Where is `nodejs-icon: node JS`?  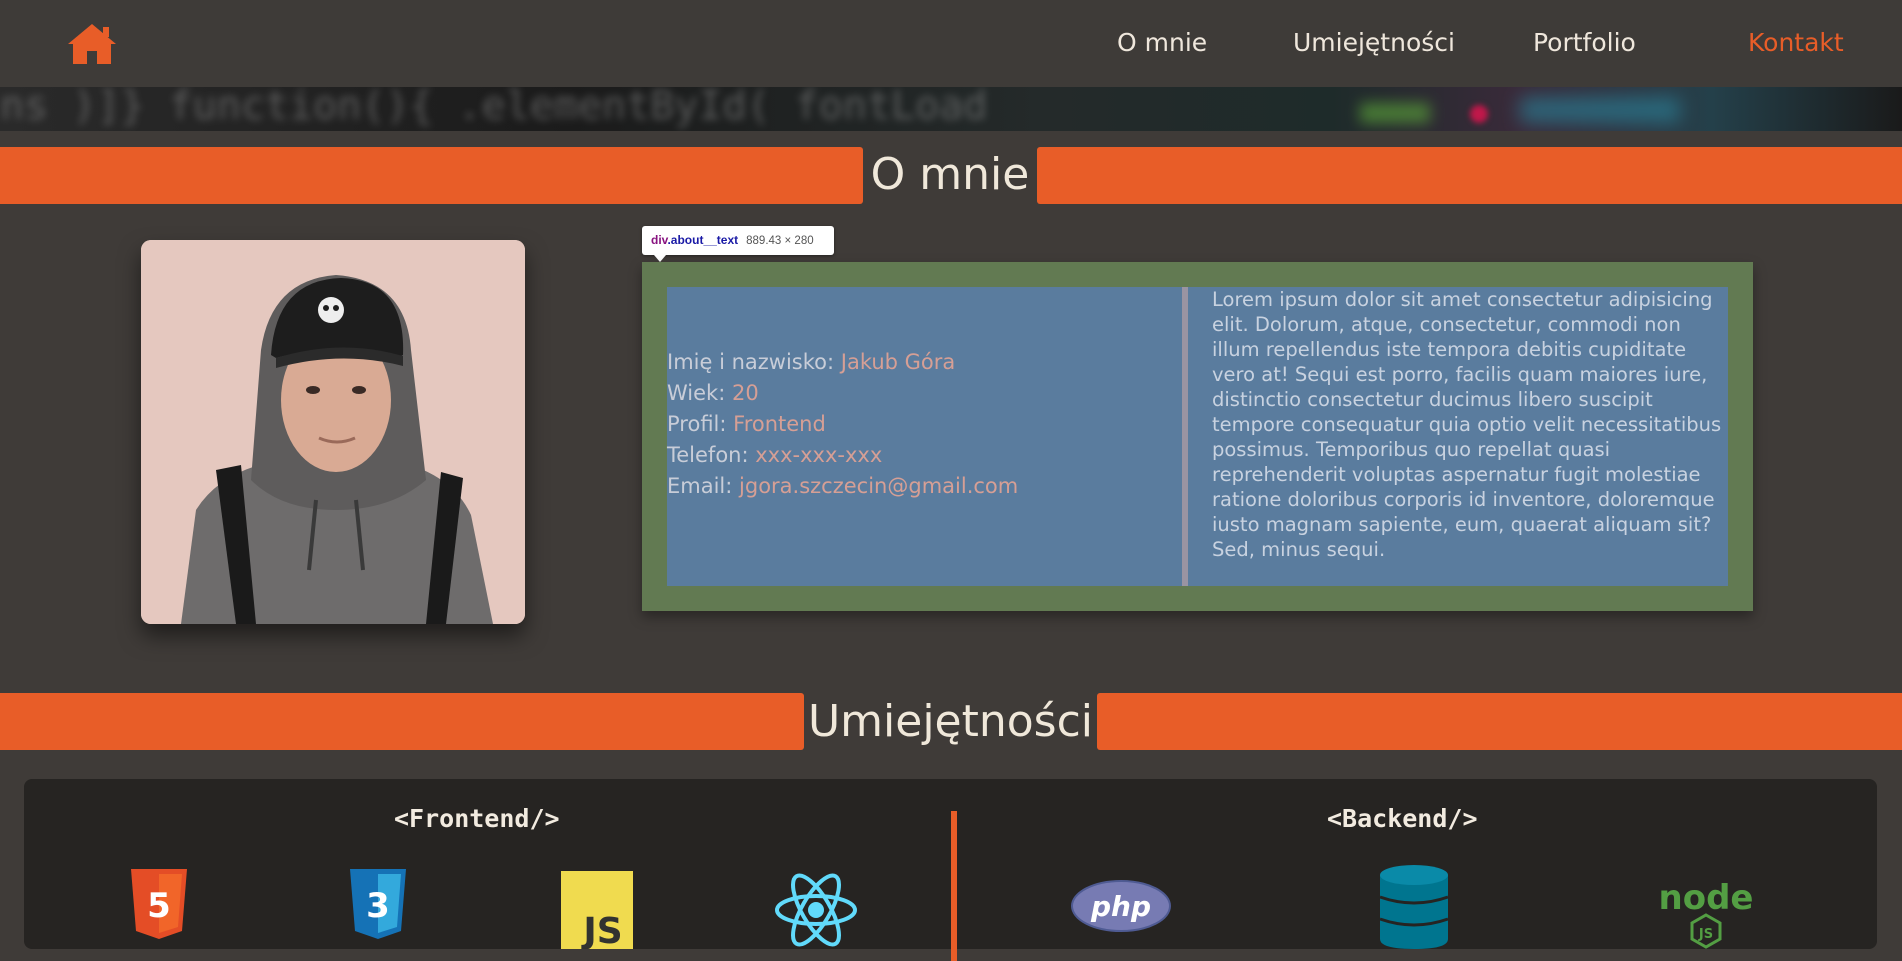
nodejs-icon: node JS is located at coordinates (1706, 913).